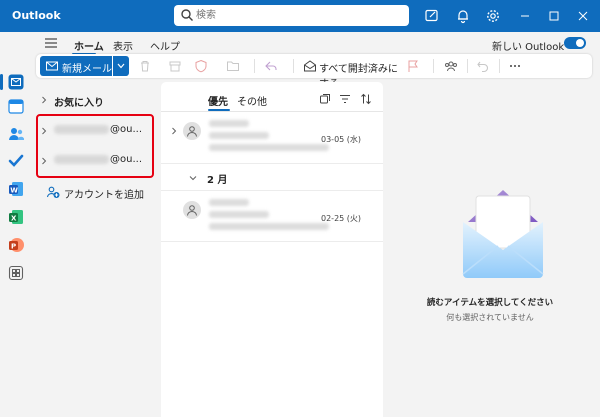 This screenshot has width=600, height=417. Describe the element at coordinates (272, 216) in the screenshot. I see `message-row: 02-25 (火)` at that location.